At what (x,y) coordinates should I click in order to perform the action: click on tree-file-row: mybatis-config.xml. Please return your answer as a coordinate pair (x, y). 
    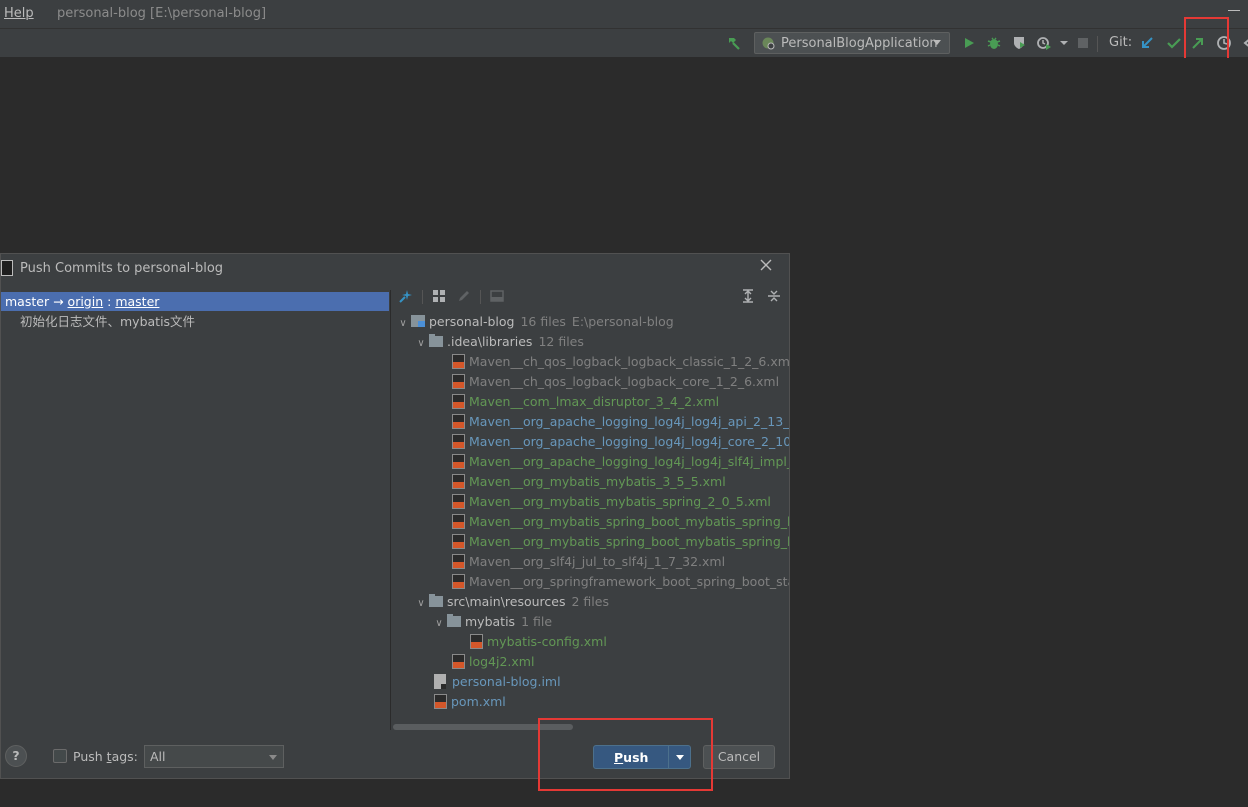
    Looking at the image, I should click on (538, 642).